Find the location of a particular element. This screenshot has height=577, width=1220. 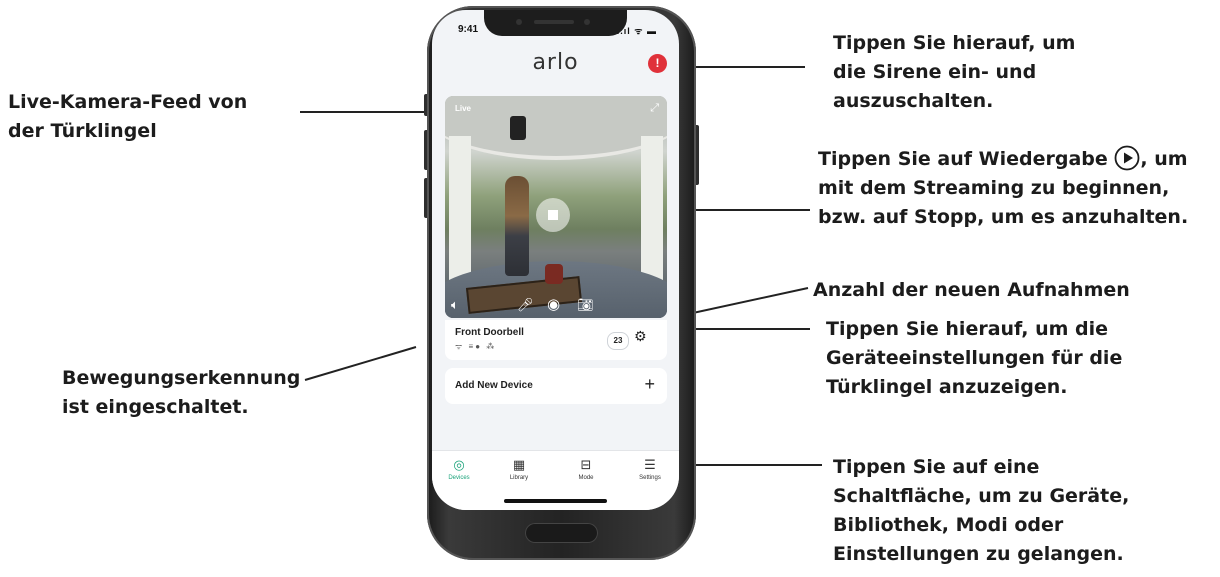

tab-library: ▦ Library is located at coordinates (519, 469).